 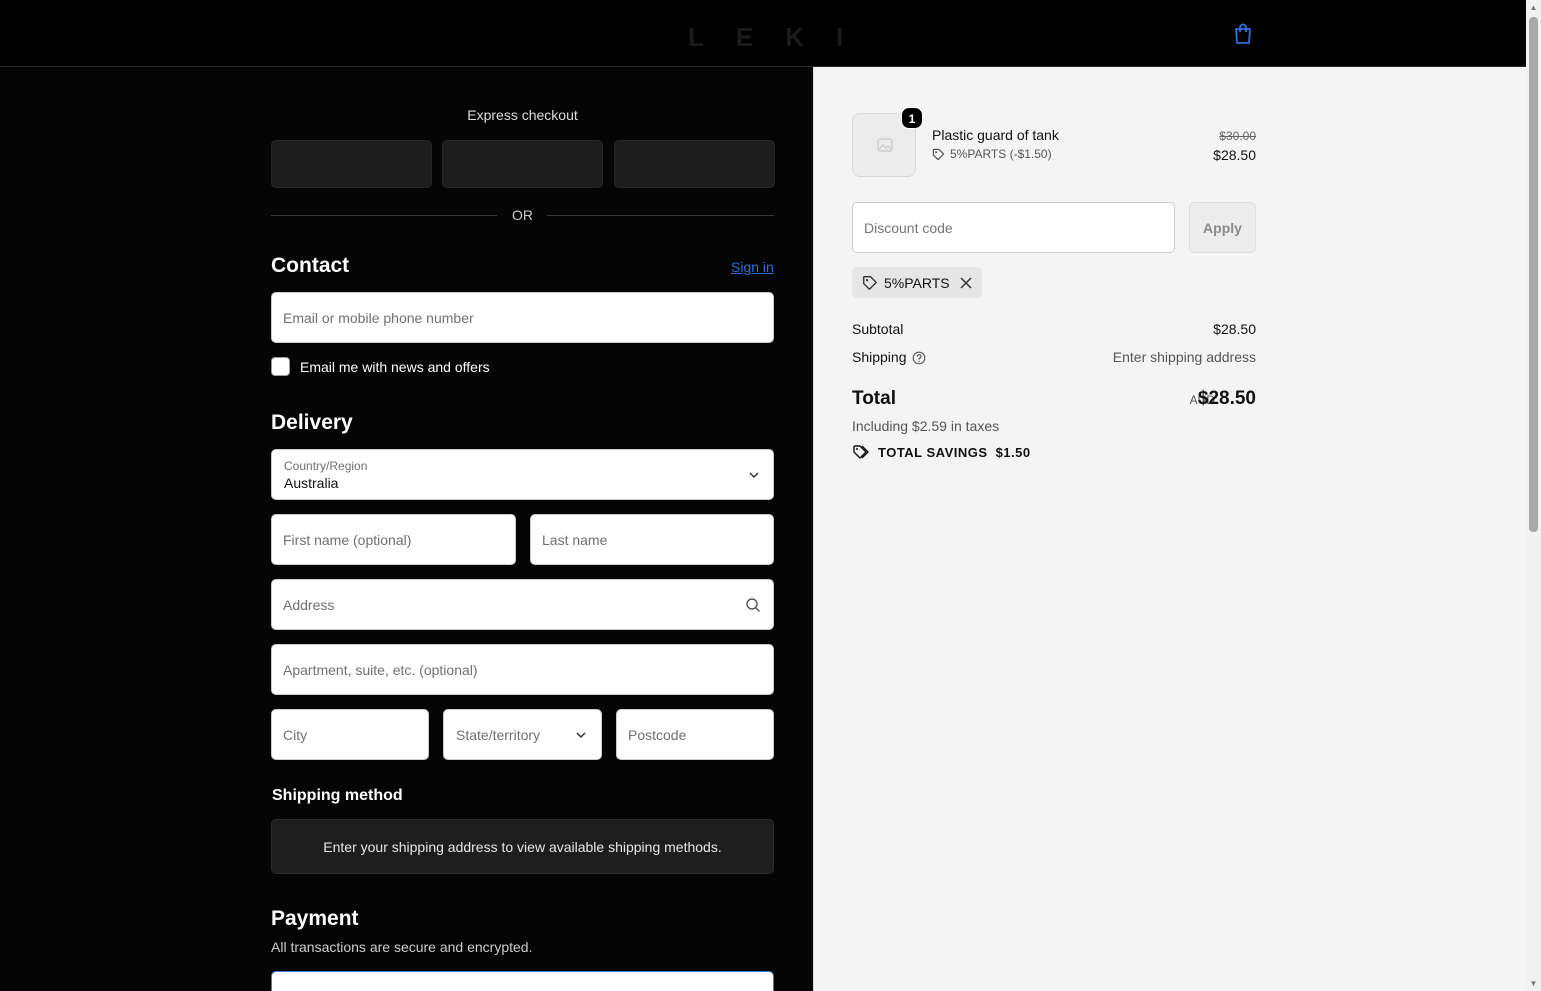 I want to click on newsletter-label: Email me with news and offers, so click(x=395, y=367).